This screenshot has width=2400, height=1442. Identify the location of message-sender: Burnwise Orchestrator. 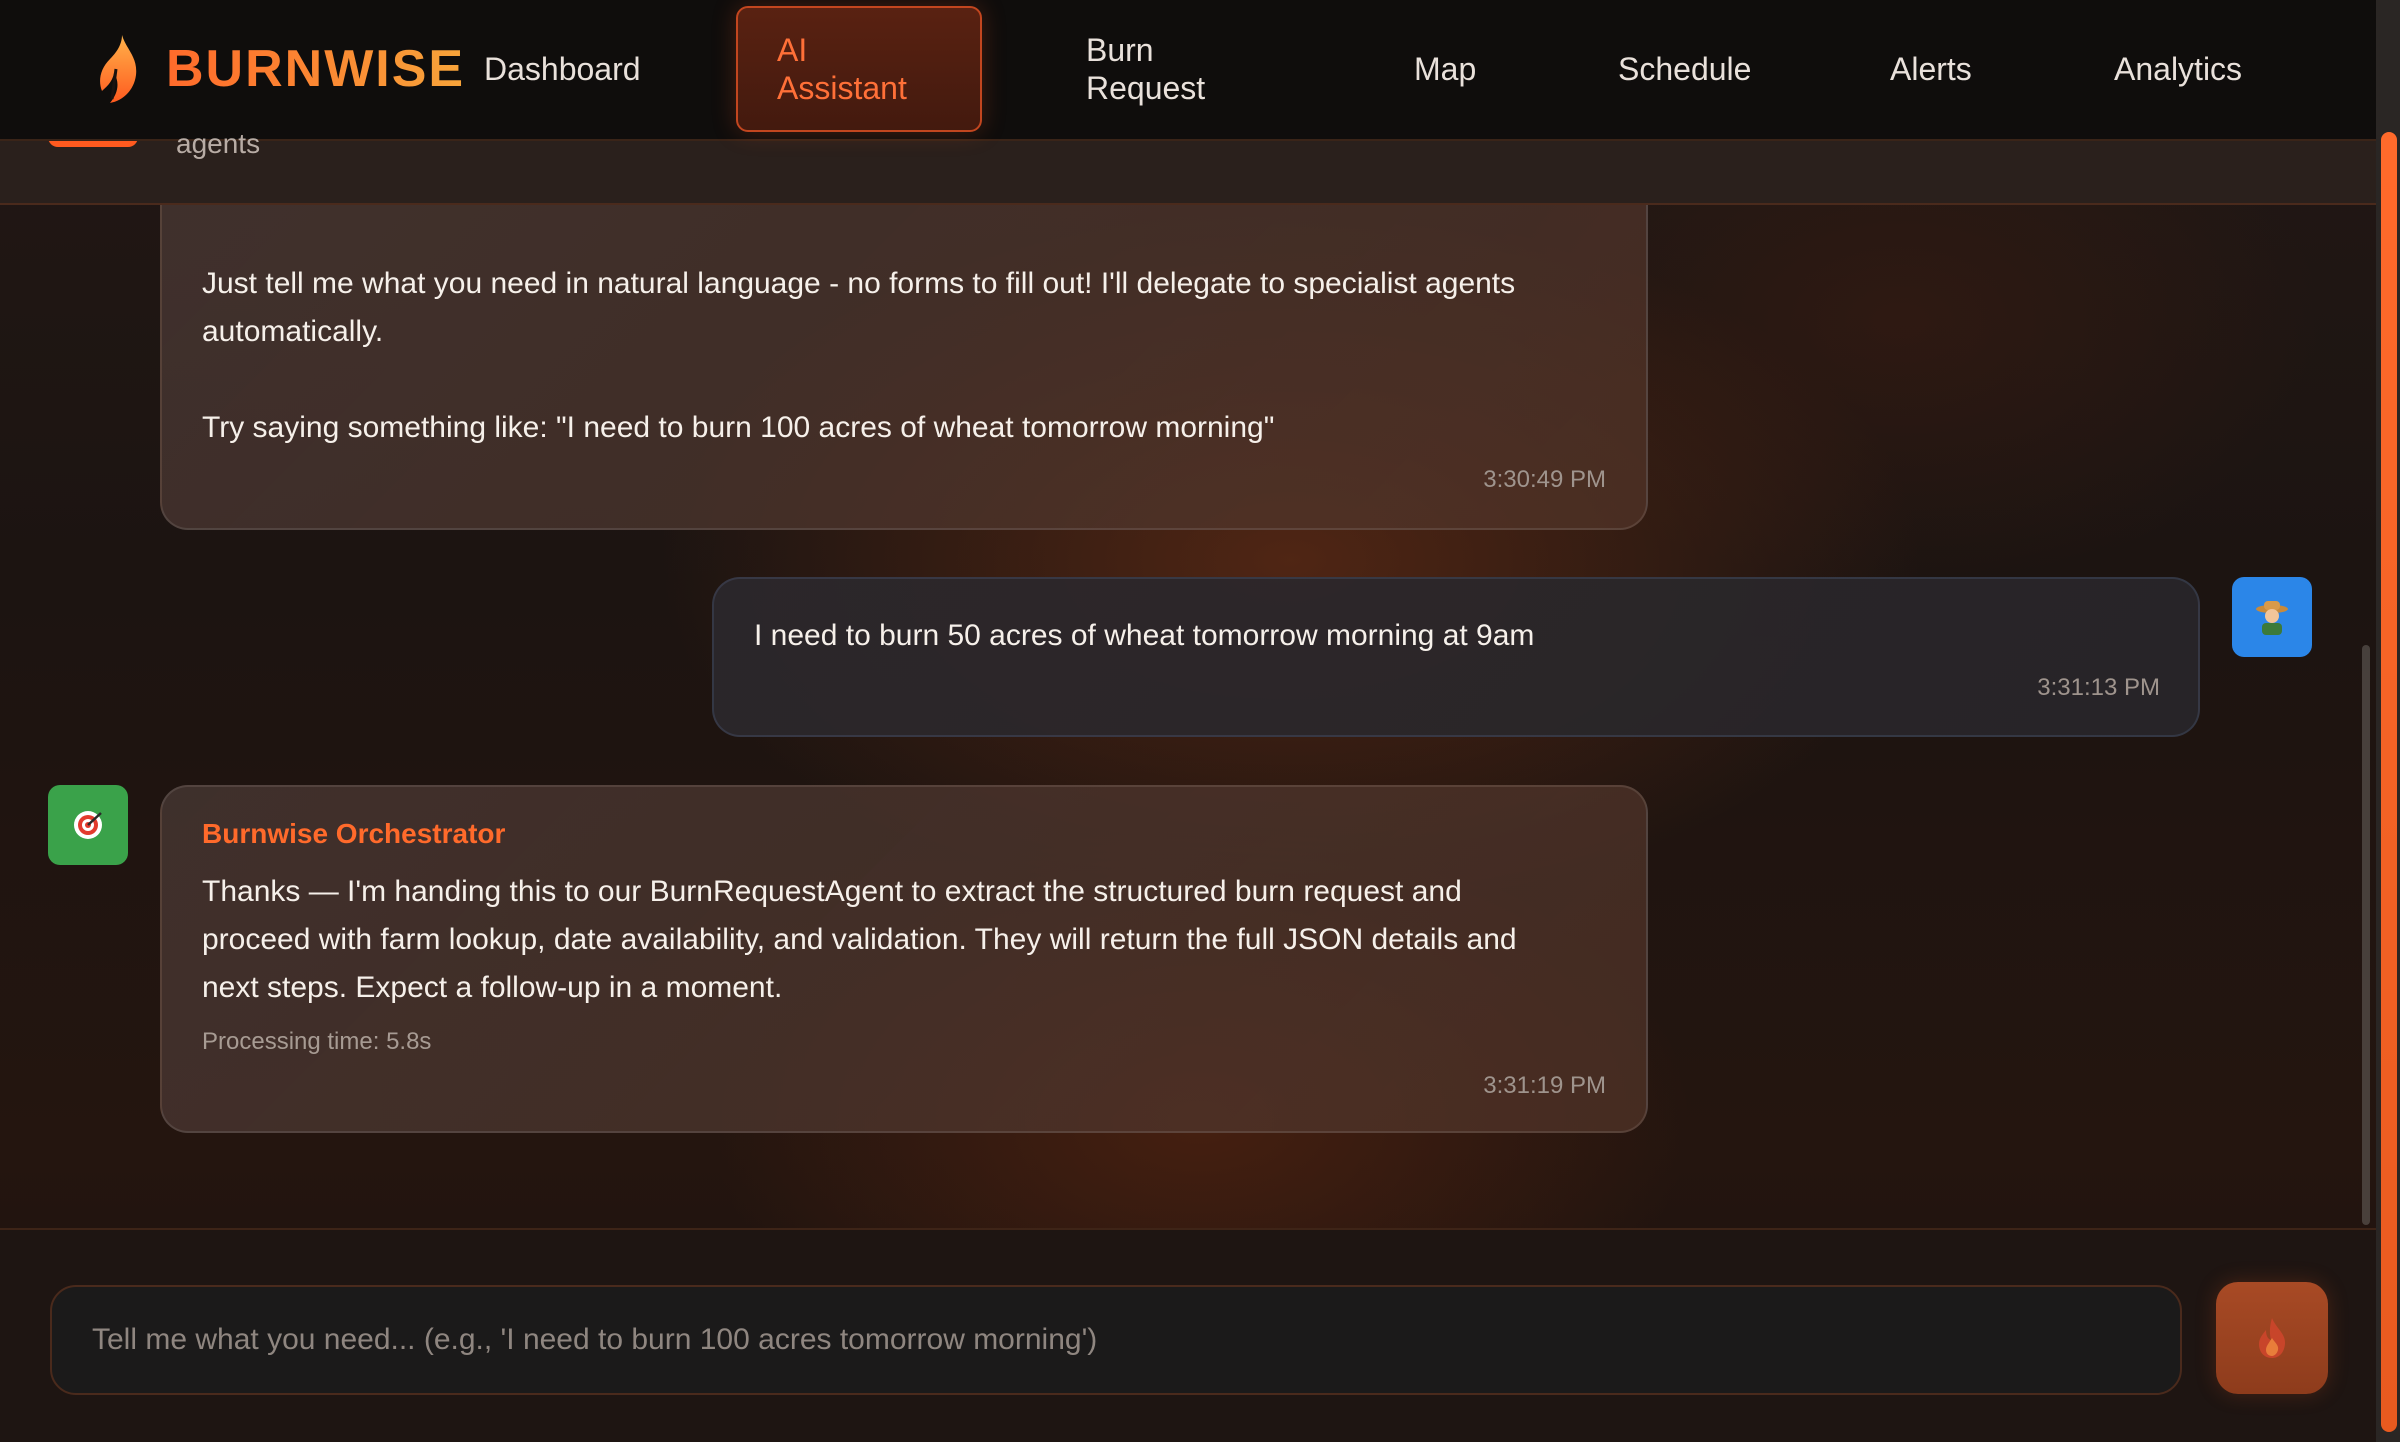
(354, 833).